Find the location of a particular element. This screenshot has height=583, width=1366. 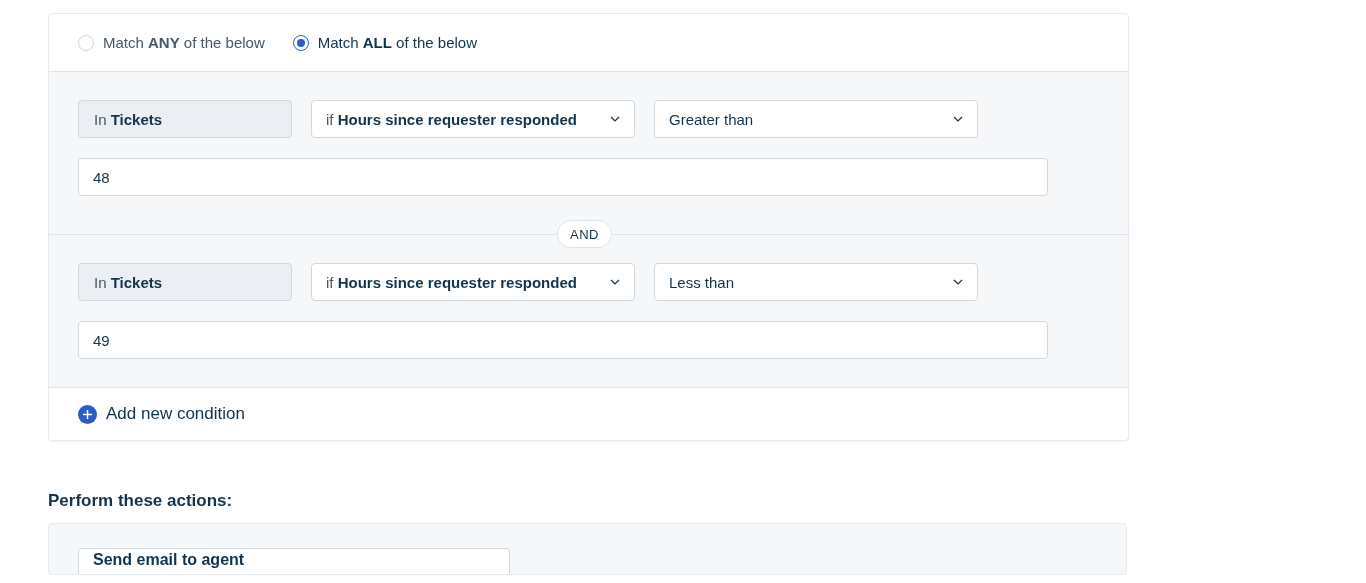

operator-dropdown: Less than is located at coordinates (816, 282).